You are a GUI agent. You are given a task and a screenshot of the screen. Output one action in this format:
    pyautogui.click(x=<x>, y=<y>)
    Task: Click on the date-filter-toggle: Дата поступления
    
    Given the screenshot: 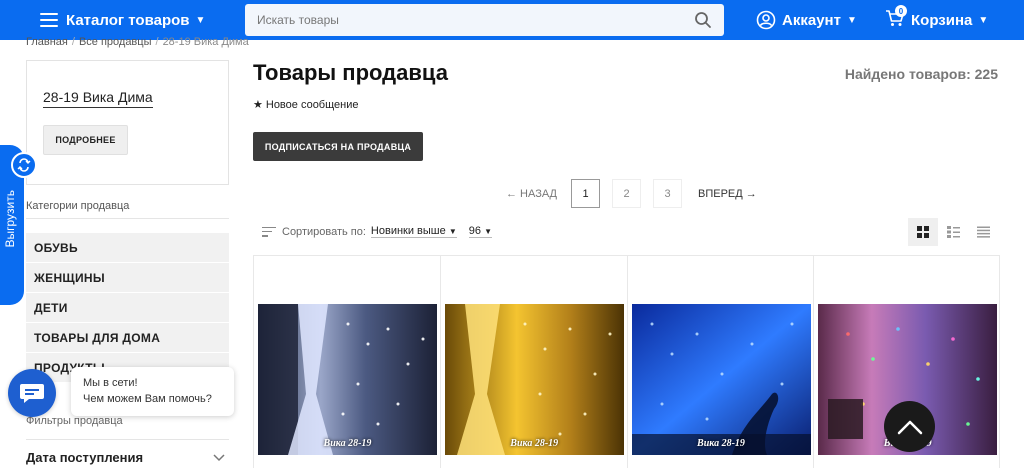 What is the action you would take?
    pyautogui.click(x=127, y=457)
    